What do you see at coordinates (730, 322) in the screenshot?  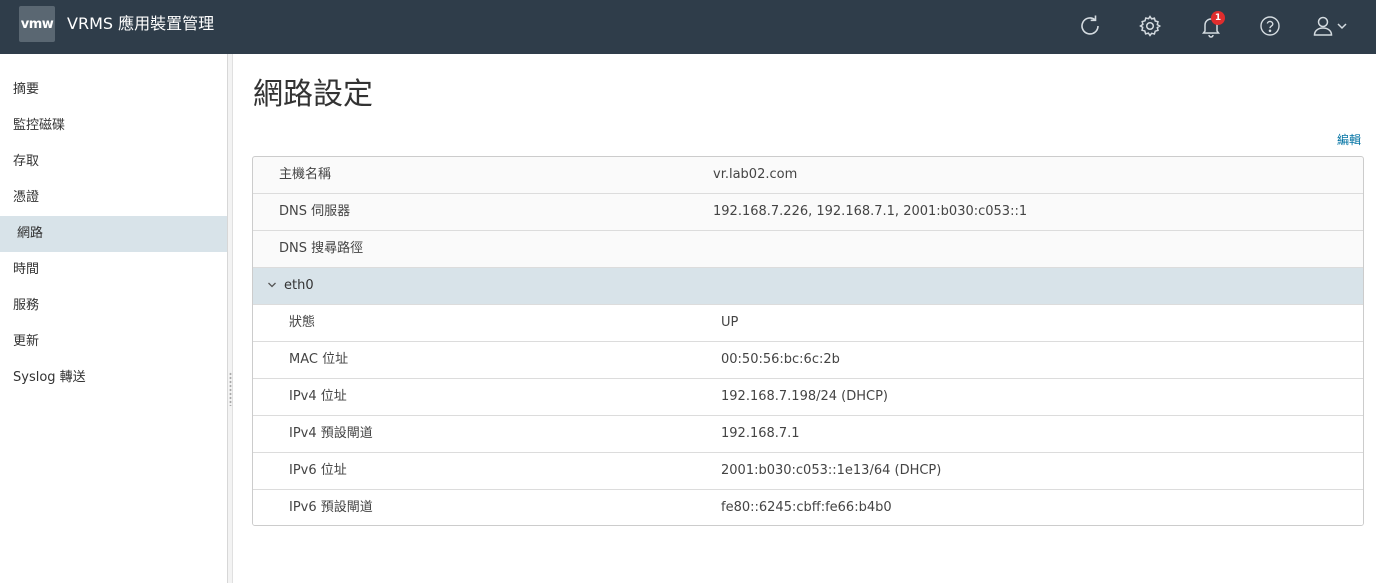 I see `row-value: UP` at bounding box center [730, 322].